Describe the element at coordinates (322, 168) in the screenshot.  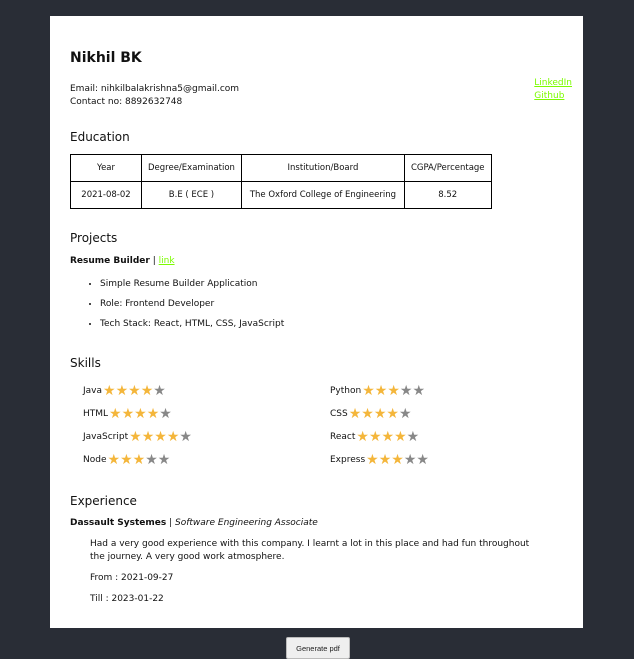
I see `column-header: Institution/Board` at that location.